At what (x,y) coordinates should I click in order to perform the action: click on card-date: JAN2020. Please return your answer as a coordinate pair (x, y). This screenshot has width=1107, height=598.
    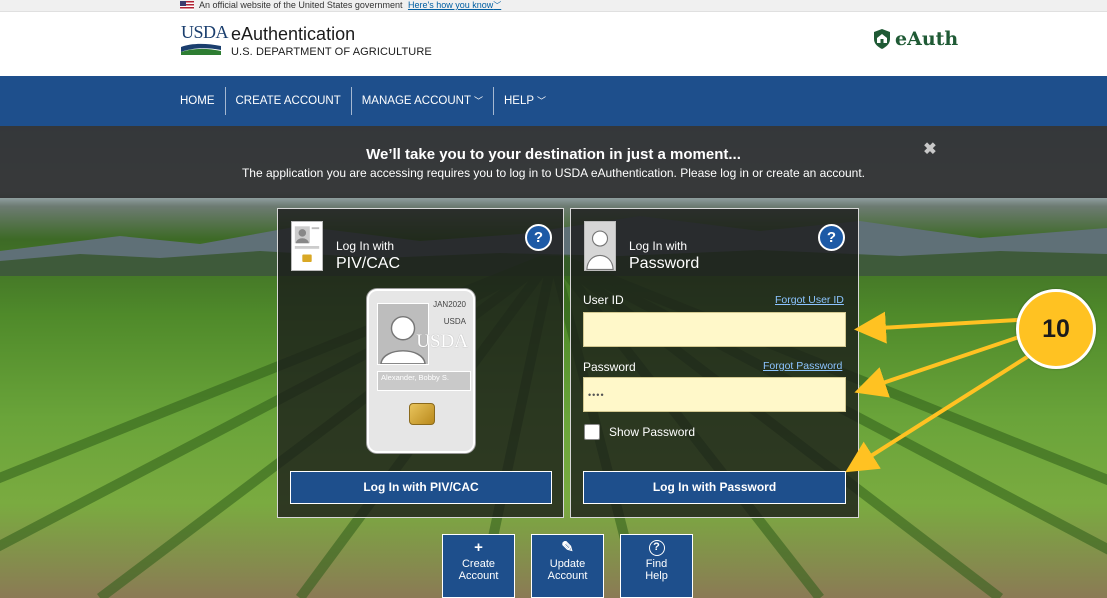
    Looking at the image, I should click on (449, 304).